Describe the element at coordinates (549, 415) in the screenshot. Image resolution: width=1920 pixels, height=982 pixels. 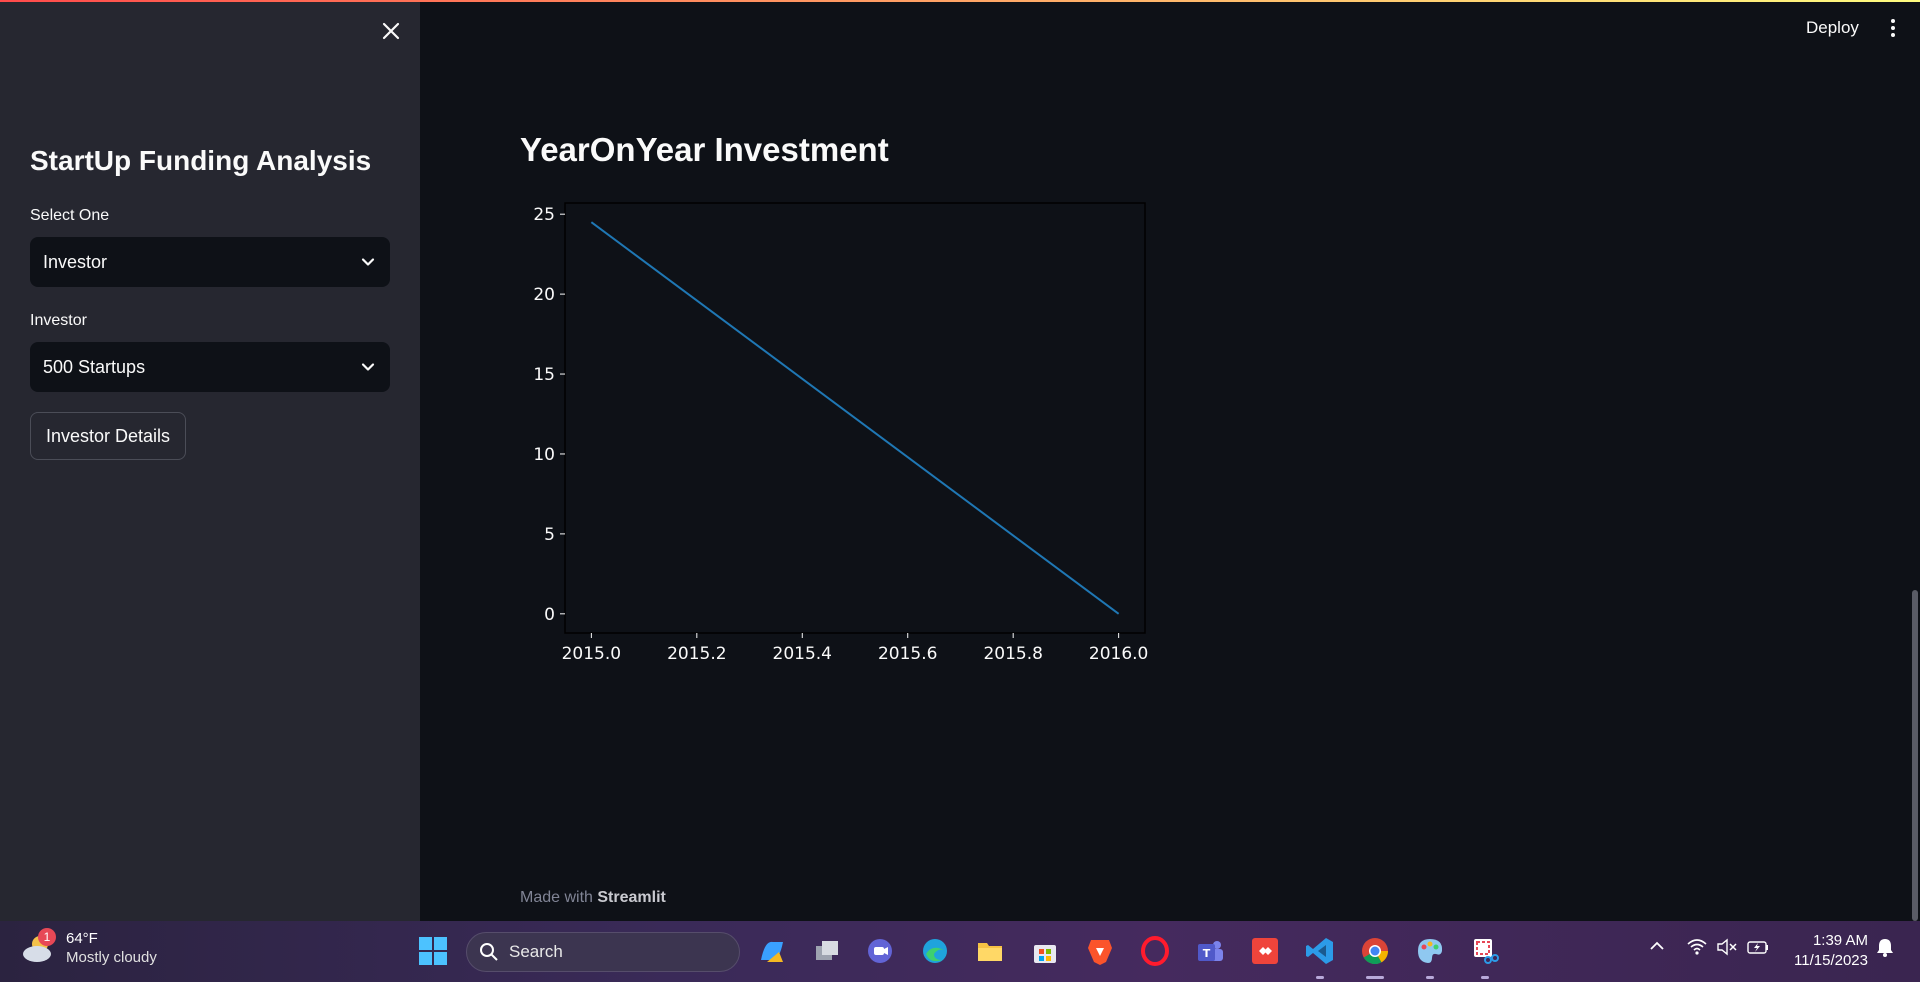
I see `y-axis: 0 5 10 15 20 25` at that location.